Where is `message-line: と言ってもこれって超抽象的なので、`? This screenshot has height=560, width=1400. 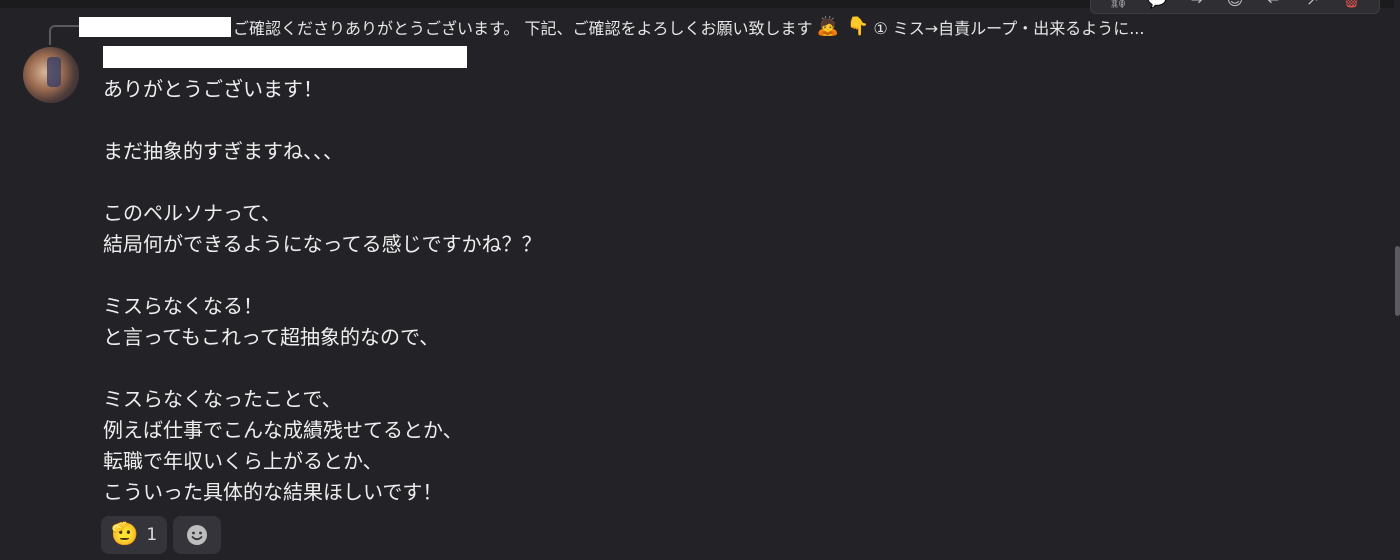 message-line: と言ってもこれって超抽象的なので、 is located at coordinates (271, 337).